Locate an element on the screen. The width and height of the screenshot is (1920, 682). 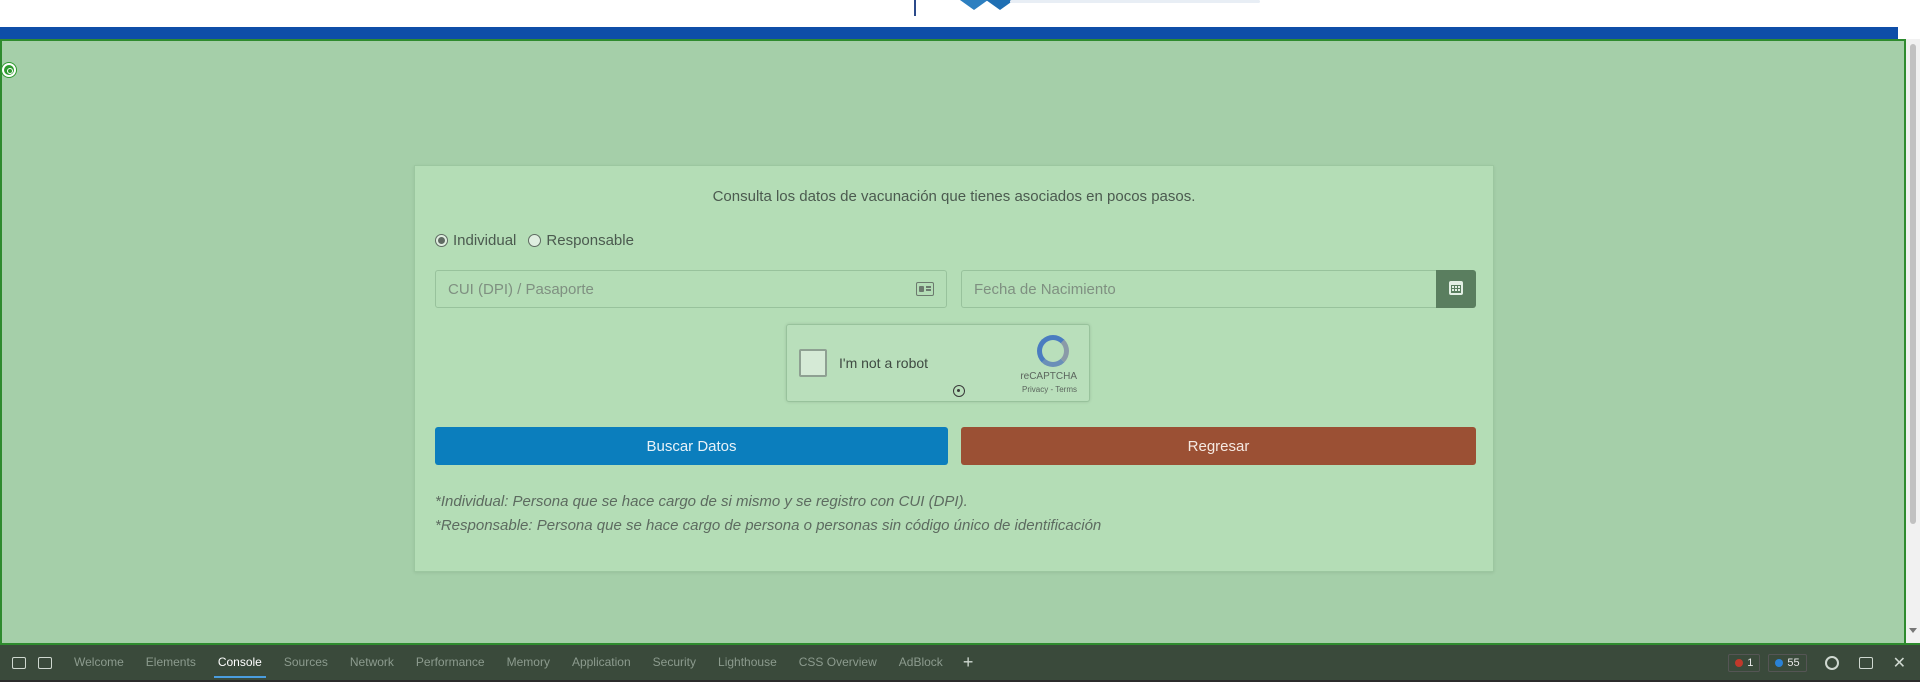
cui-field is located at coordinates (691, 289).